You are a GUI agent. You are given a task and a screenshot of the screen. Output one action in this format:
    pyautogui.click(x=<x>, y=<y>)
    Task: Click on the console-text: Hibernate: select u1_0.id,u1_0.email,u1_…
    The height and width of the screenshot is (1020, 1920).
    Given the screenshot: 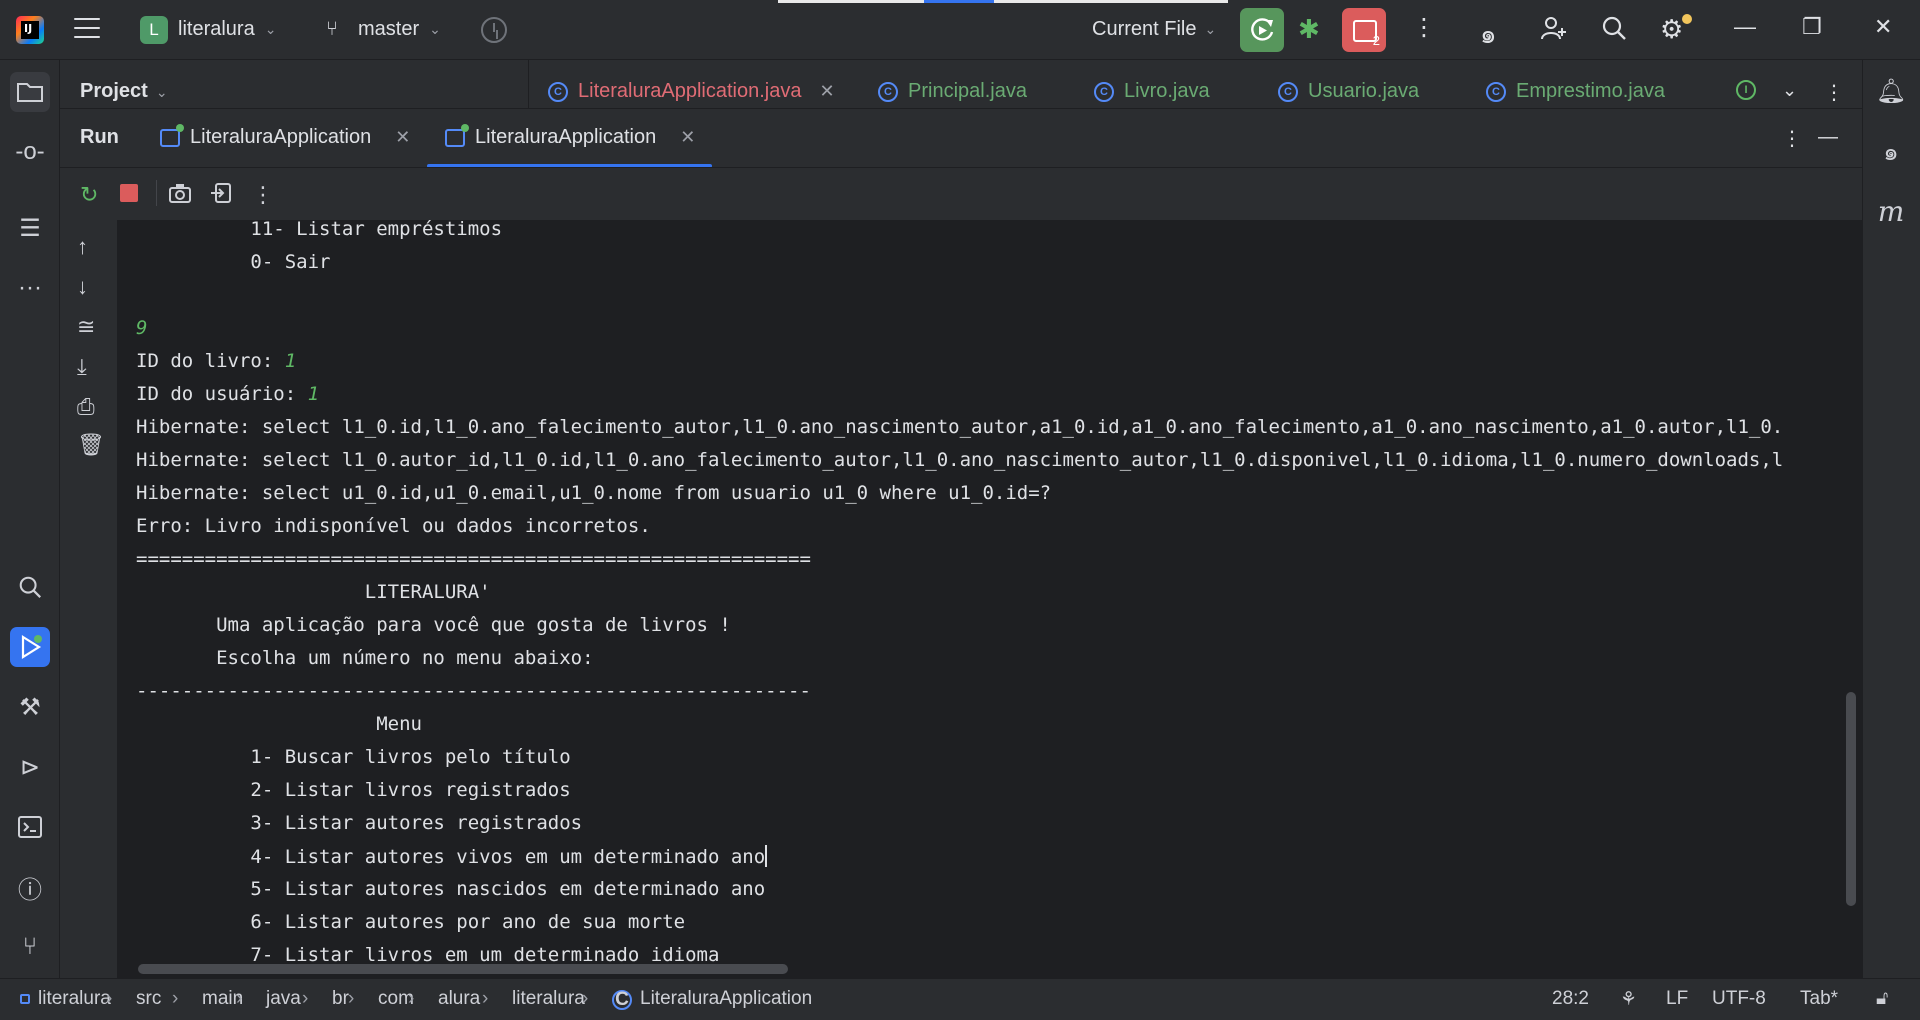 What is the action you would take?
    pyautogui.click(x=594, y=493)
    